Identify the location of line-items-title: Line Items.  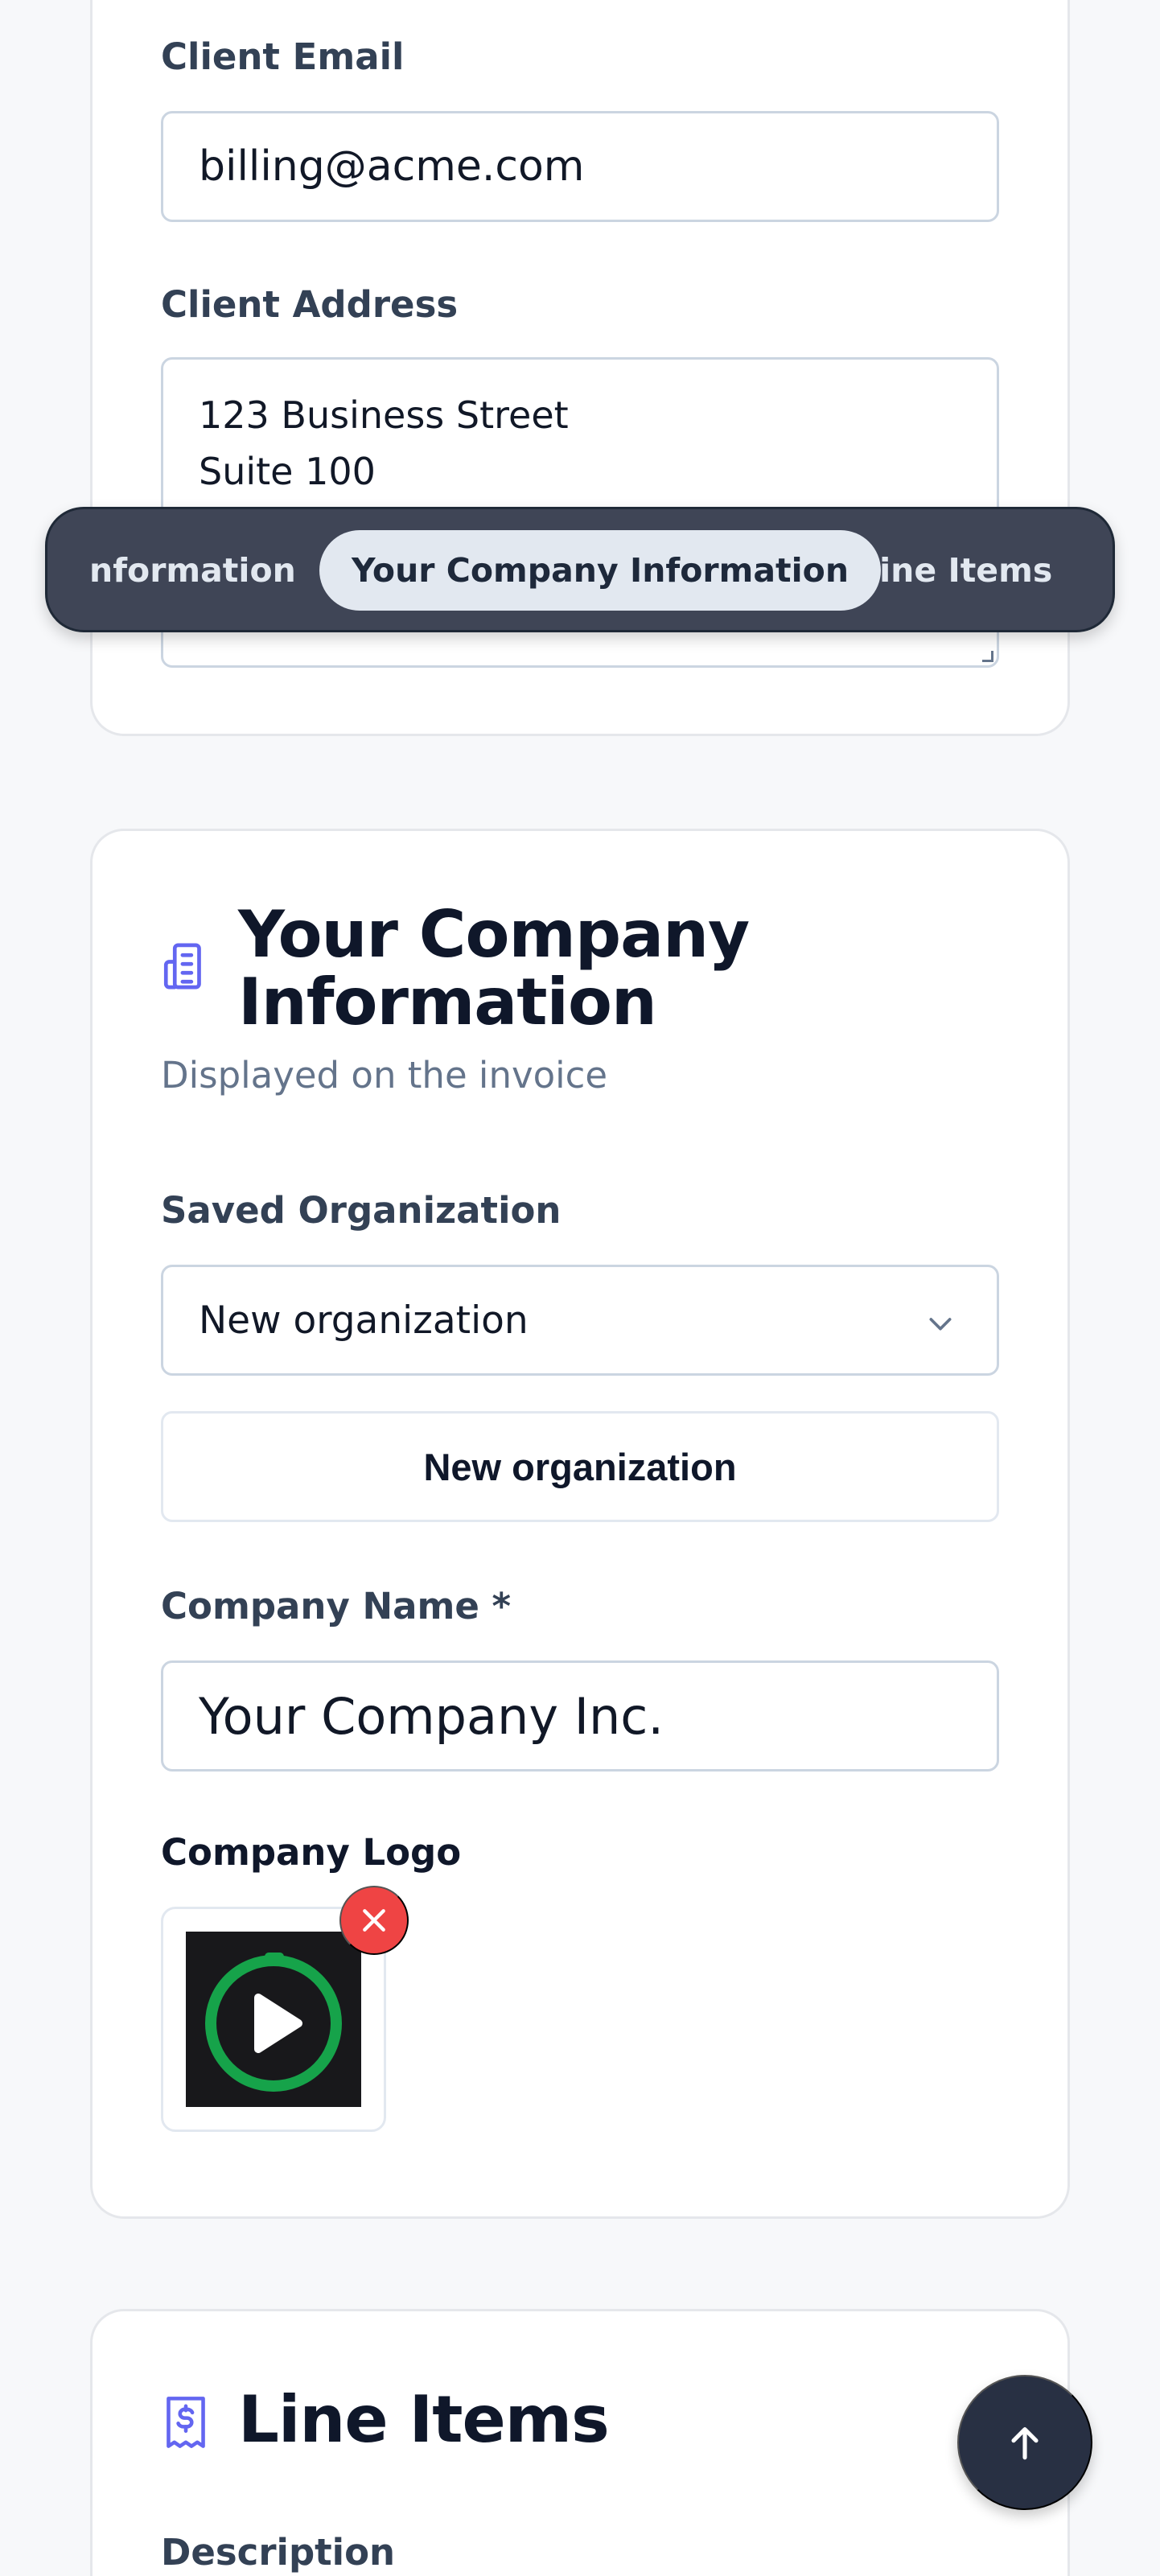
(424, 2419).